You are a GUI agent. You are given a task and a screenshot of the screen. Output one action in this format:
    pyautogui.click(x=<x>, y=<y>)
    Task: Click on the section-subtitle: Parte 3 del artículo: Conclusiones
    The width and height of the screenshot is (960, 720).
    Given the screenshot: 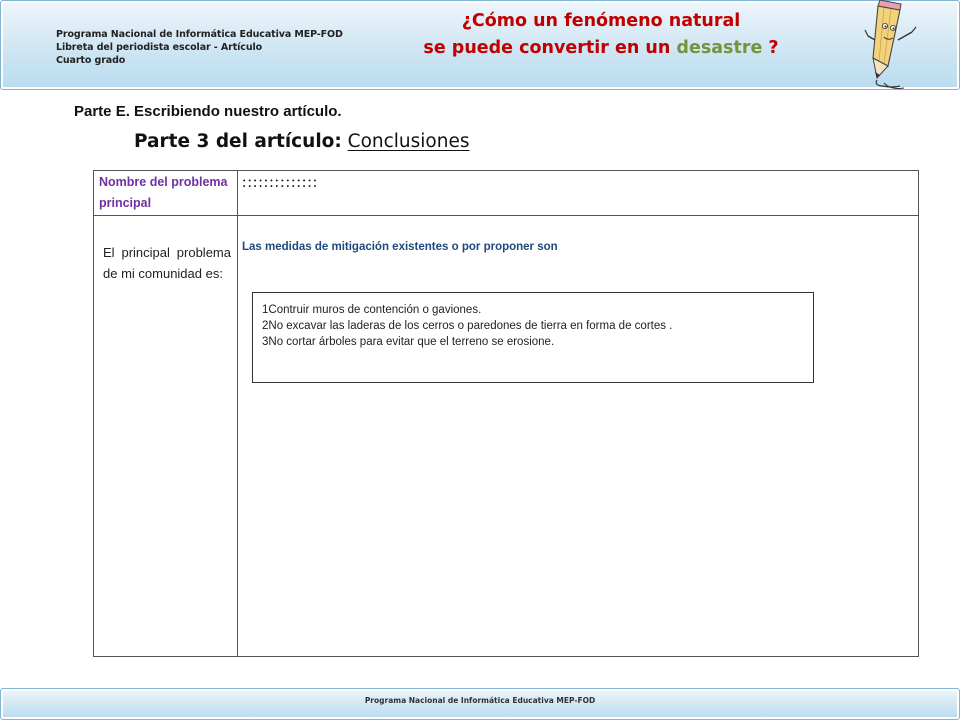 What is the action you would take?
    pyautogui.click(x=302, y=141)
    